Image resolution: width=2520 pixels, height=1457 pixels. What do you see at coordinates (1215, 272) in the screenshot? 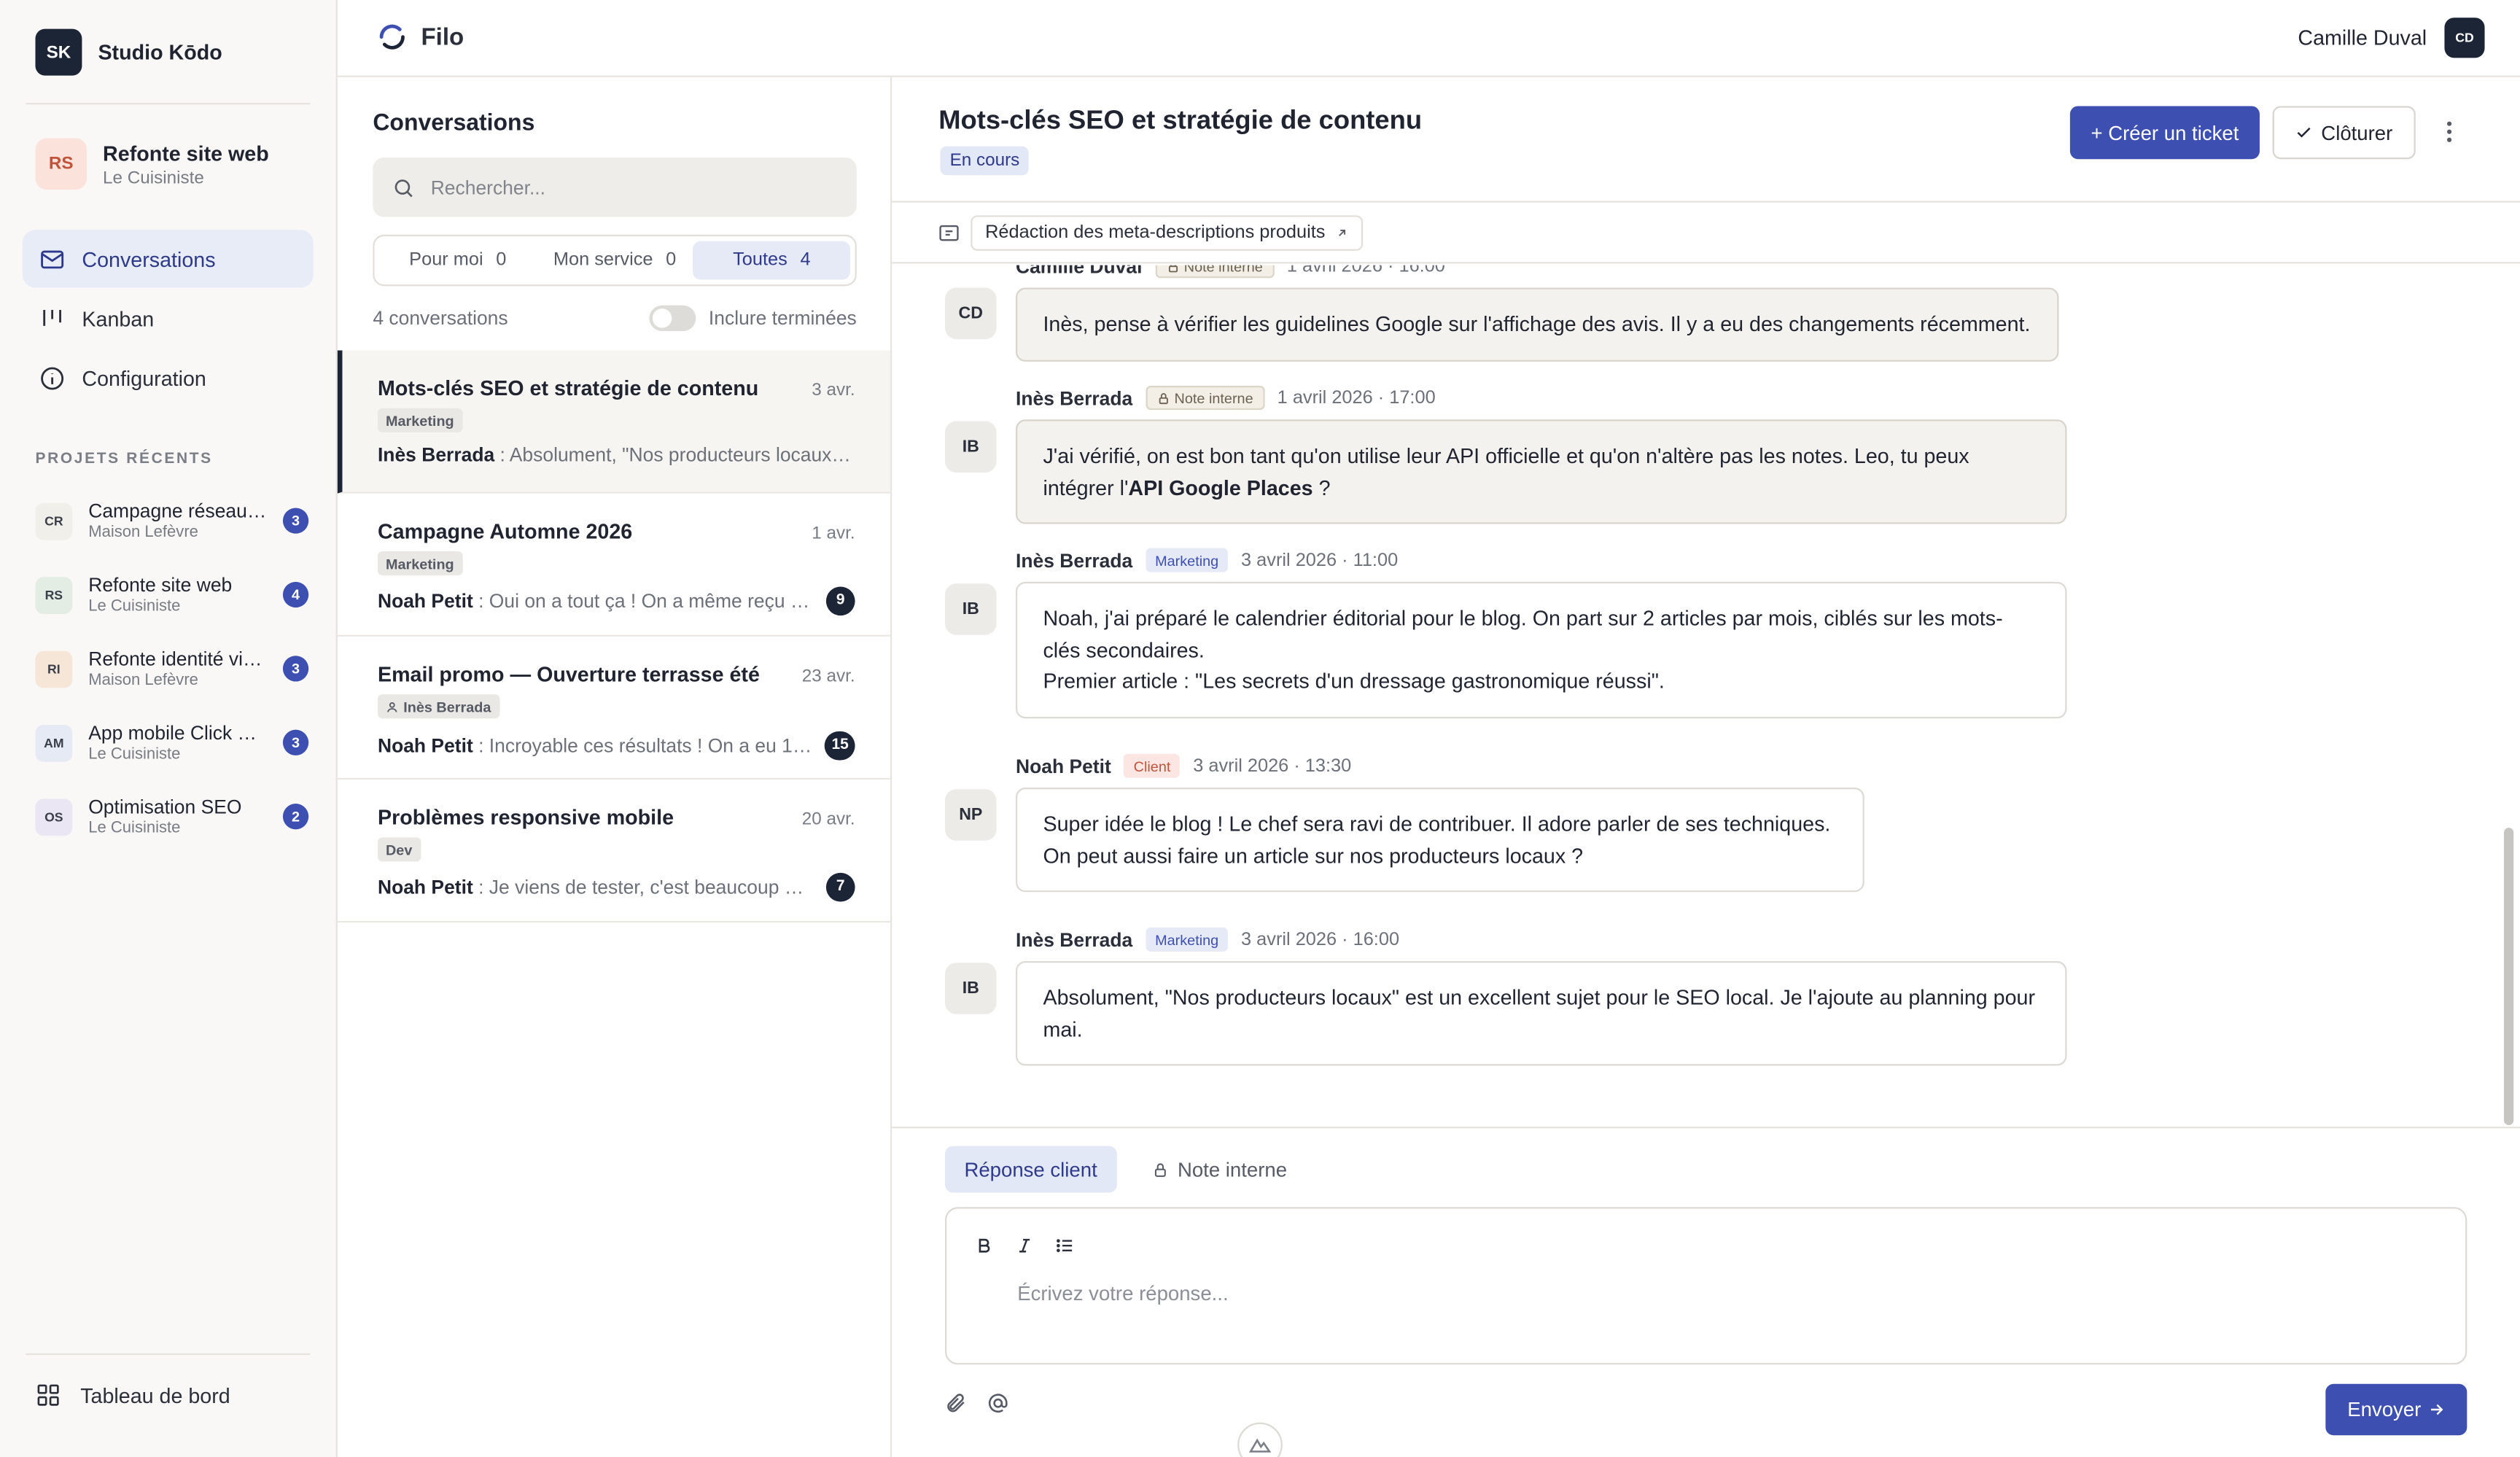
I see `internal-note-badge: Note interne` at bounding box center [1215, 272].